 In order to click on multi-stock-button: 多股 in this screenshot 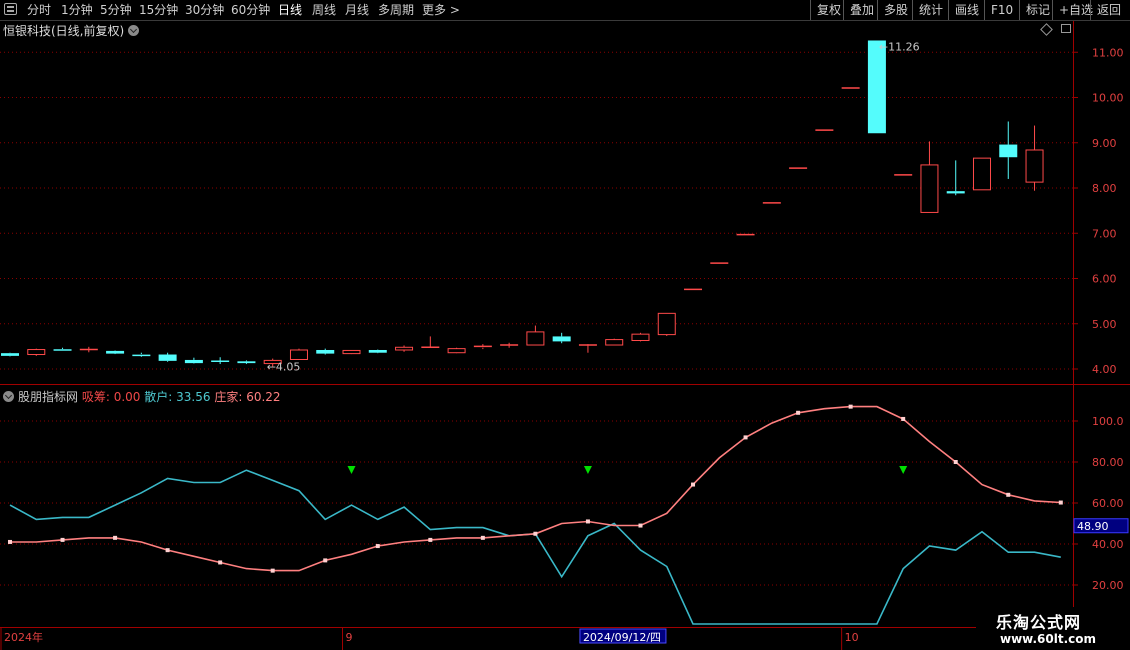, I will do `click(895, 10)`.